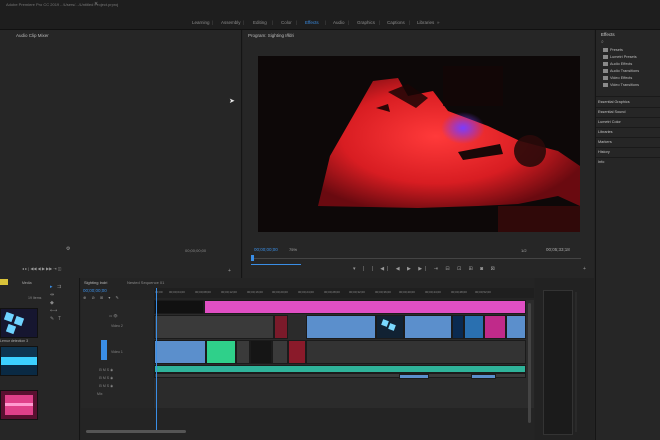 This screenshot has width=660, height=440. What do you see at coordinates (529, 363) in the screenshot?
I see `vertical-scrollbar` at bounding box center [529, 363].